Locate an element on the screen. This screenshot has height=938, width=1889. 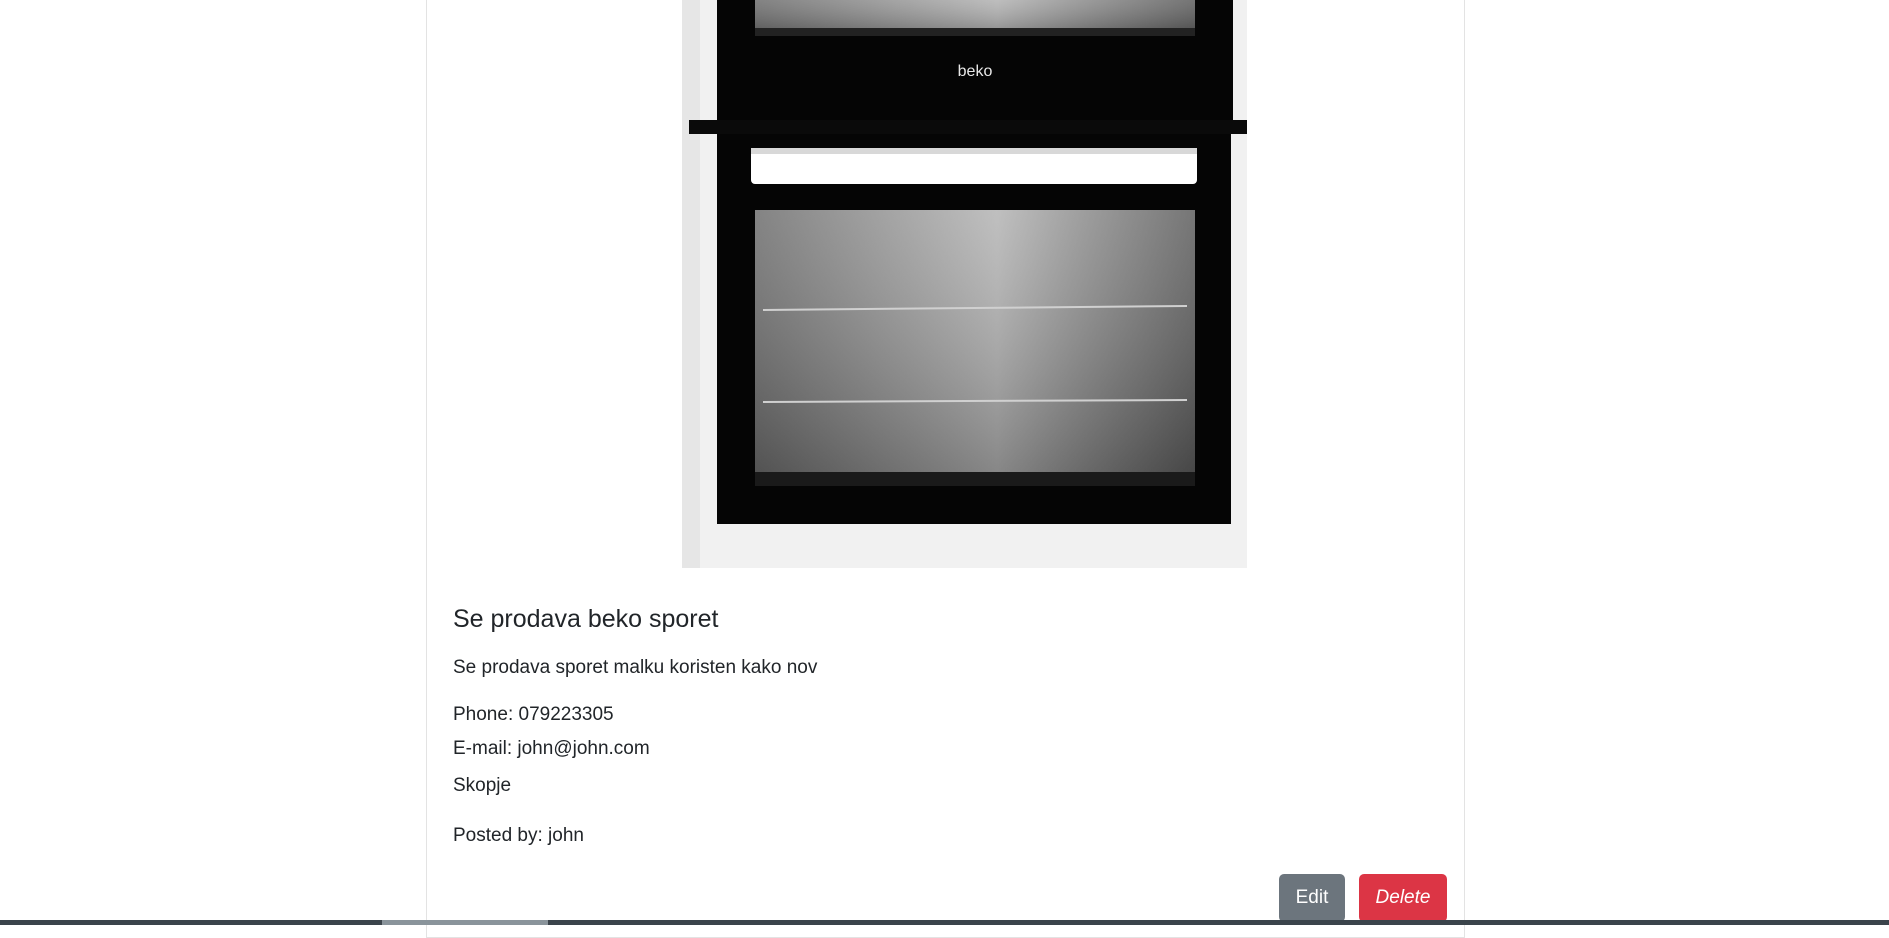
listing-email: E-mail: john@john.com is located at coordinates (551, 748).